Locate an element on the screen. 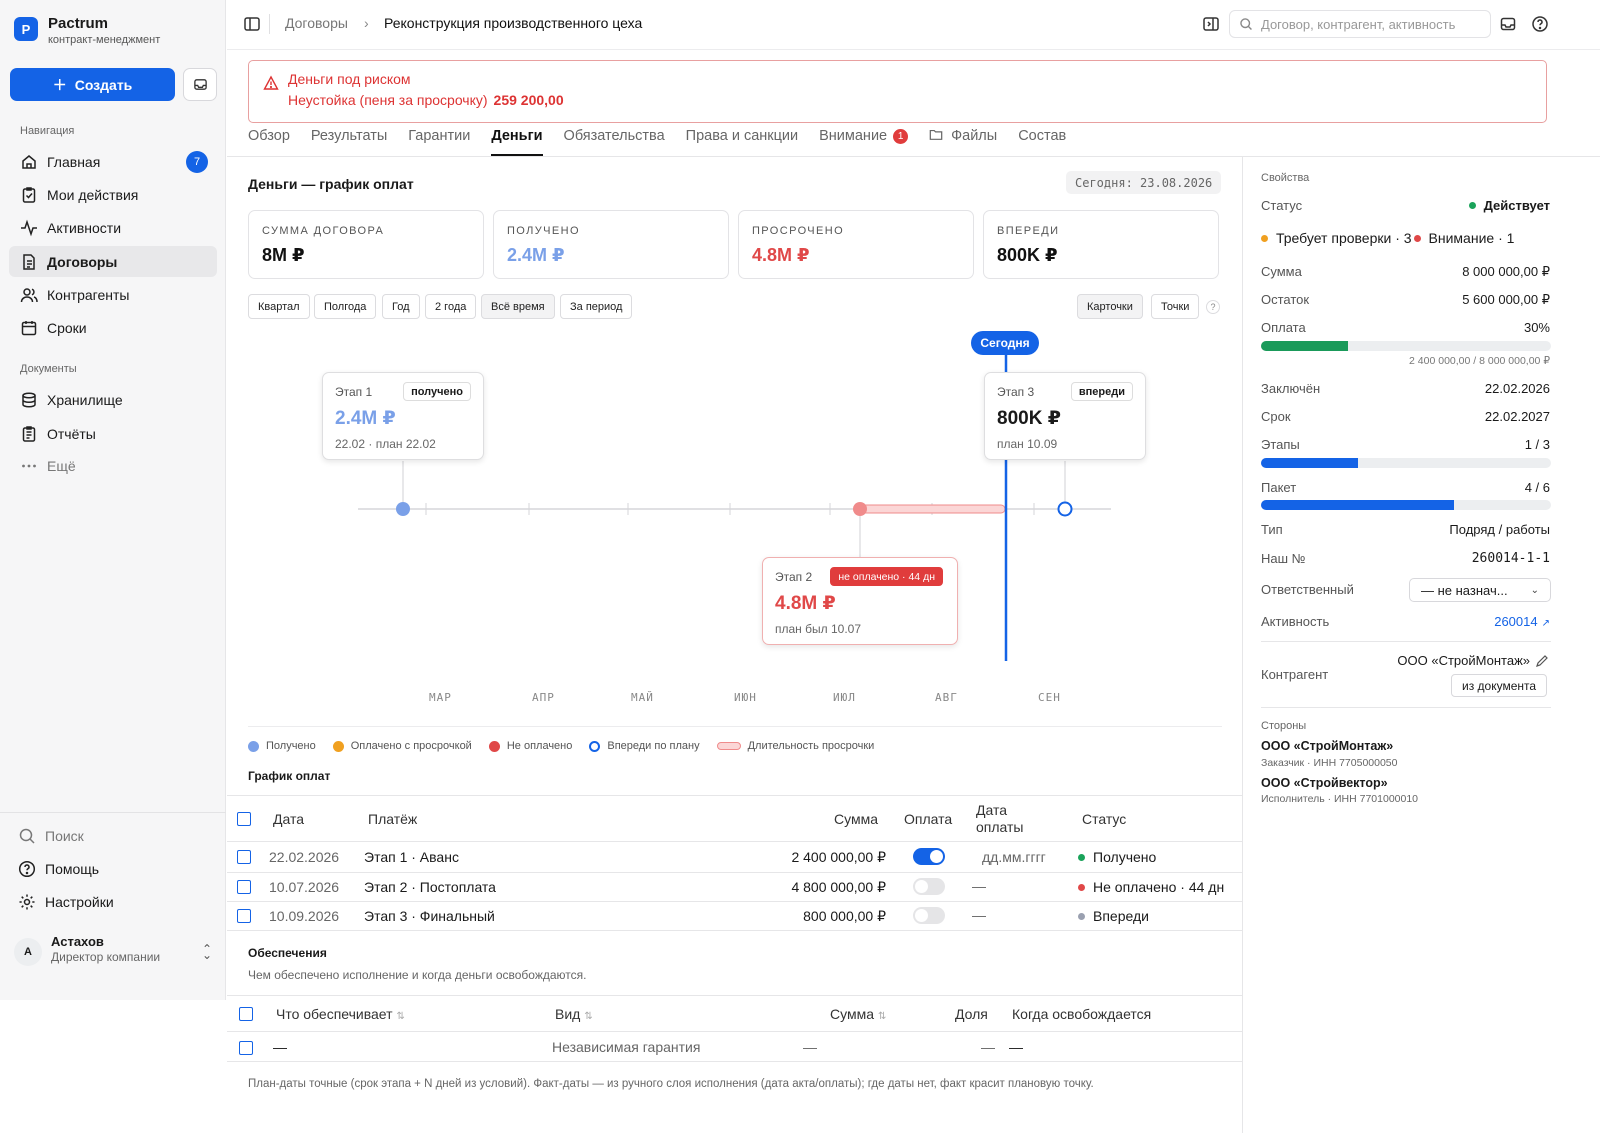  inbox-icon is located at coordinates (1508, 24).